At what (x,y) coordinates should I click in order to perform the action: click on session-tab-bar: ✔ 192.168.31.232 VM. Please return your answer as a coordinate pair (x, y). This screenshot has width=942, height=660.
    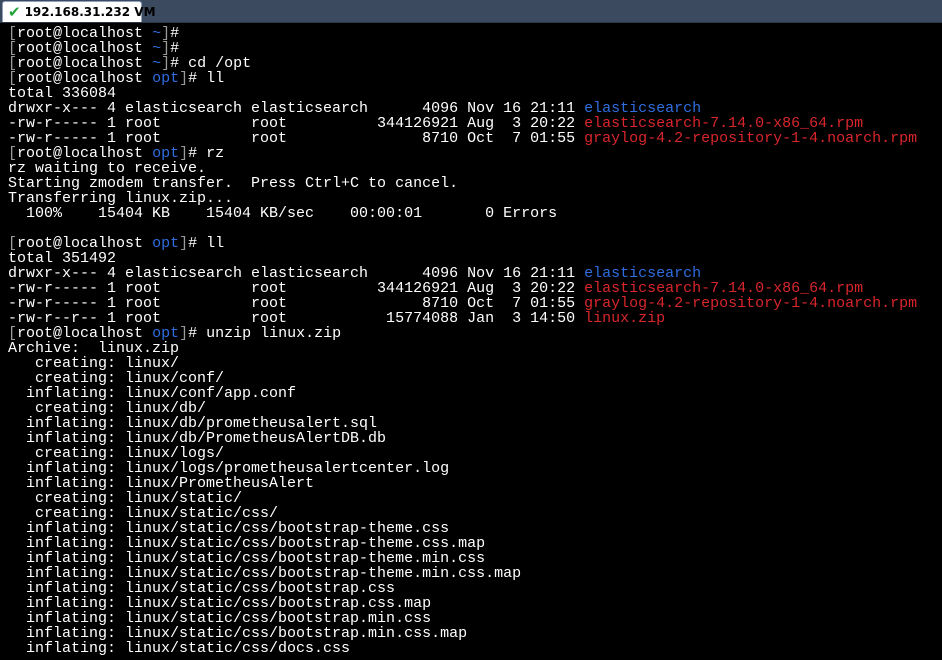
    Looking at the image, I should click on (471, 11).